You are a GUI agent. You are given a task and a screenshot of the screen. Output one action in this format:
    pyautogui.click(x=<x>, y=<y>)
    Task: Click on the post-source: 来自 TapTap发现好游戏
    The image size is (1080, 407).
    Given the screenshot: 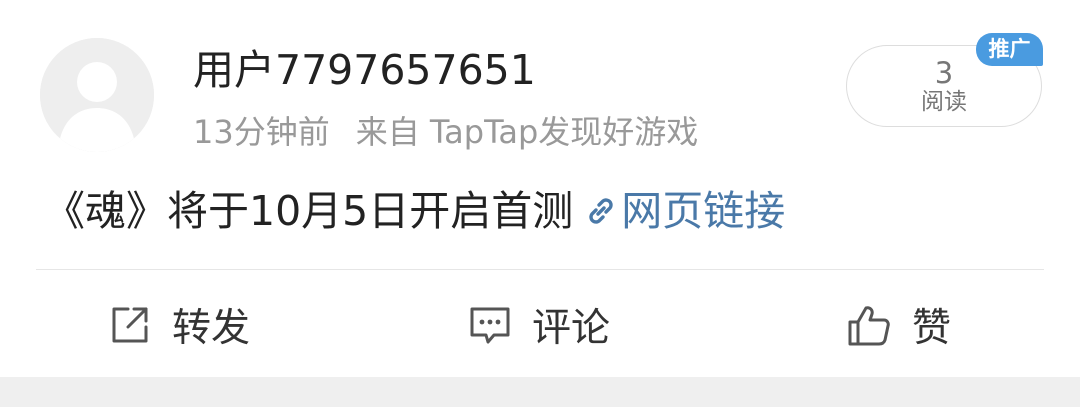 What is the action you would take?
    pyautogui.click(x=527, y=132)
    